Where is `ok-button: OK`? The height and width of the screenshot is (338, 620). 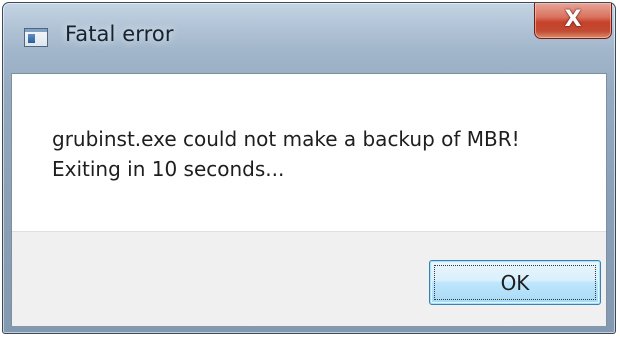 ok-button: OK is located at coordinates (515, 282).